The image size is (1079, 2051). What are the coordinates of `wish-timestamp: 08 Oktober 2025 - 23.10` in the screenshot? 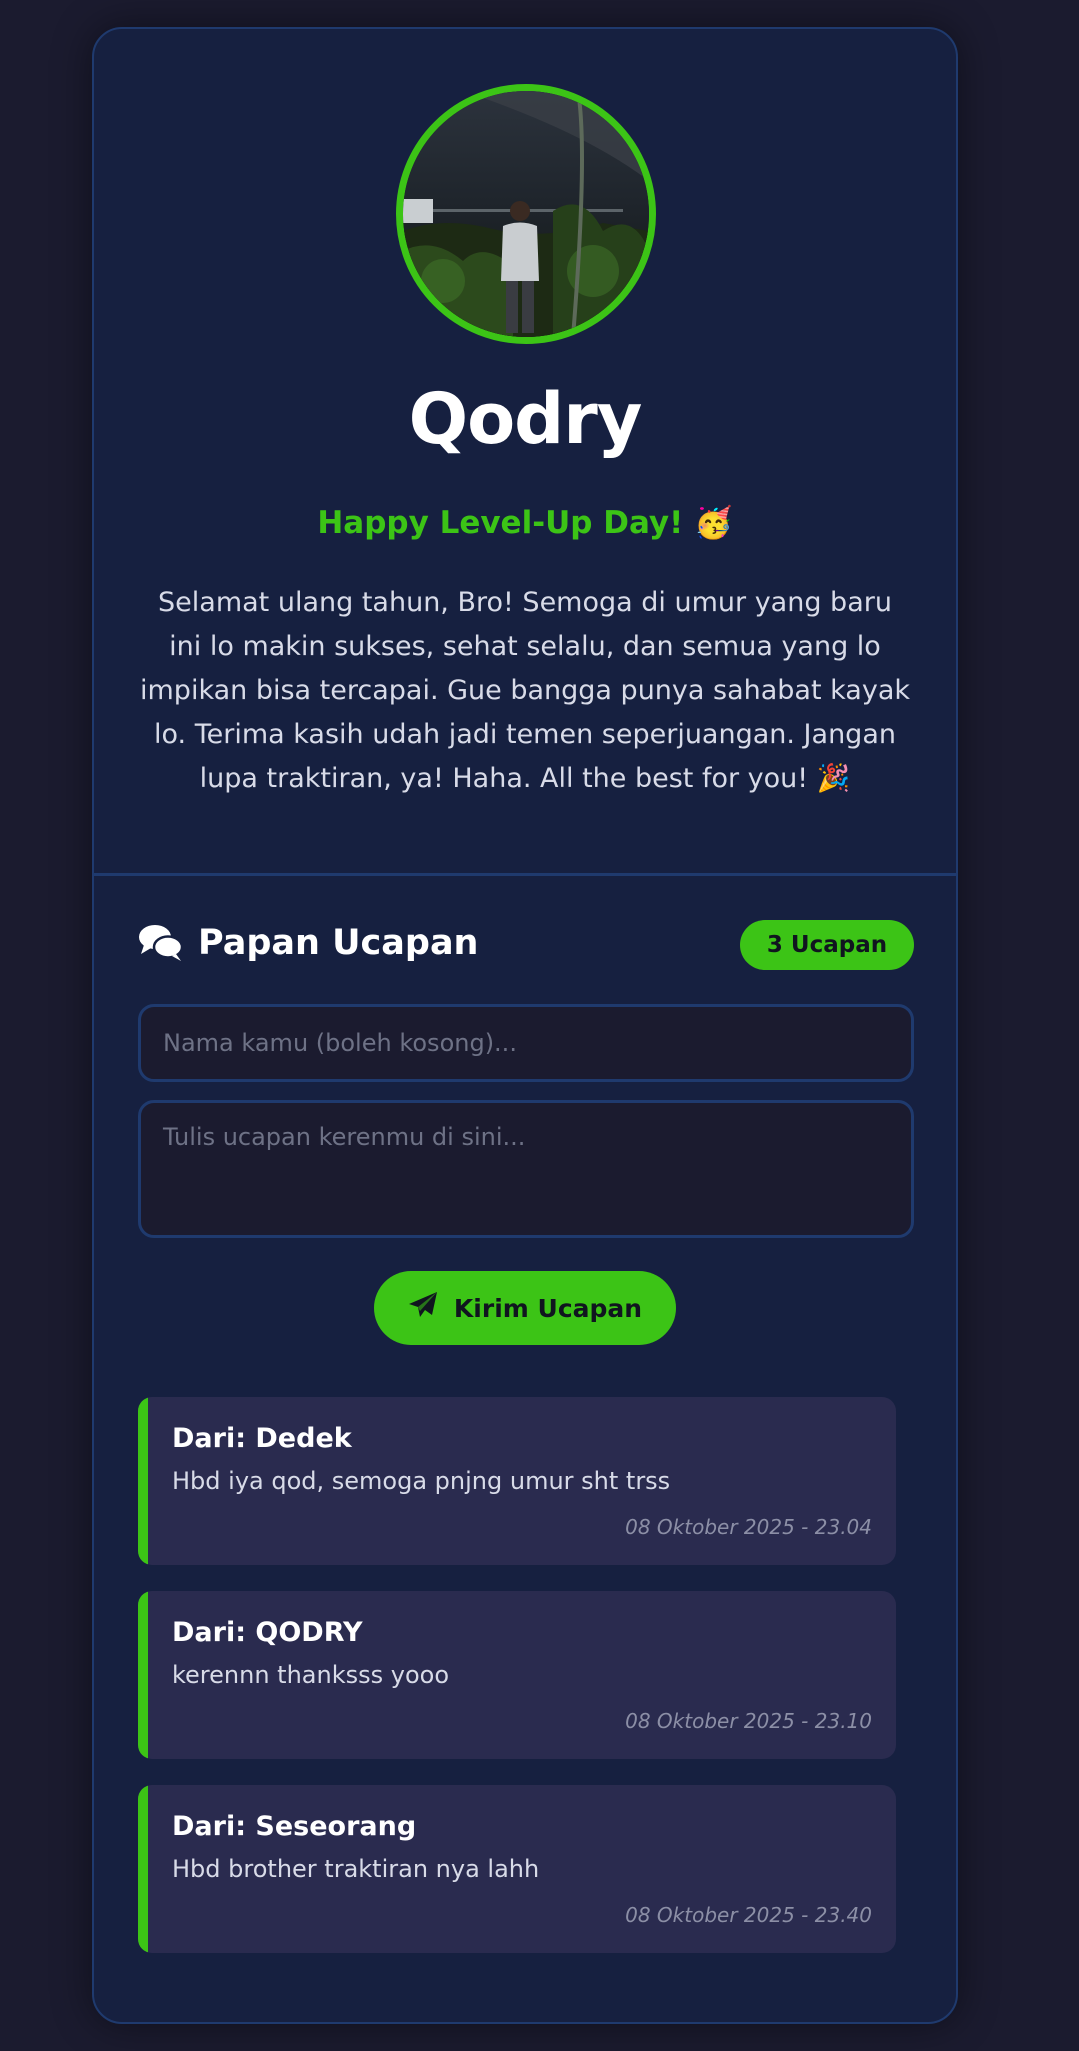 It's located at (748, 1721).